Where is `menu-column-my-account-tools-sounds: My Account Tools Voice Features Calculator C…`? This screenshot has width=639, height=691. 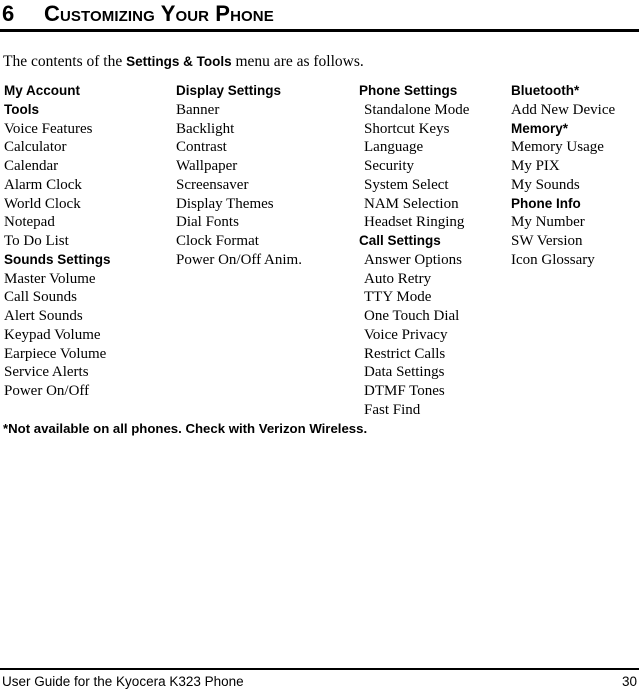 menu-column-my-account-tools-sounds: My Account Tools Voice Features Calculator C… is located at coordinates (89, 241).